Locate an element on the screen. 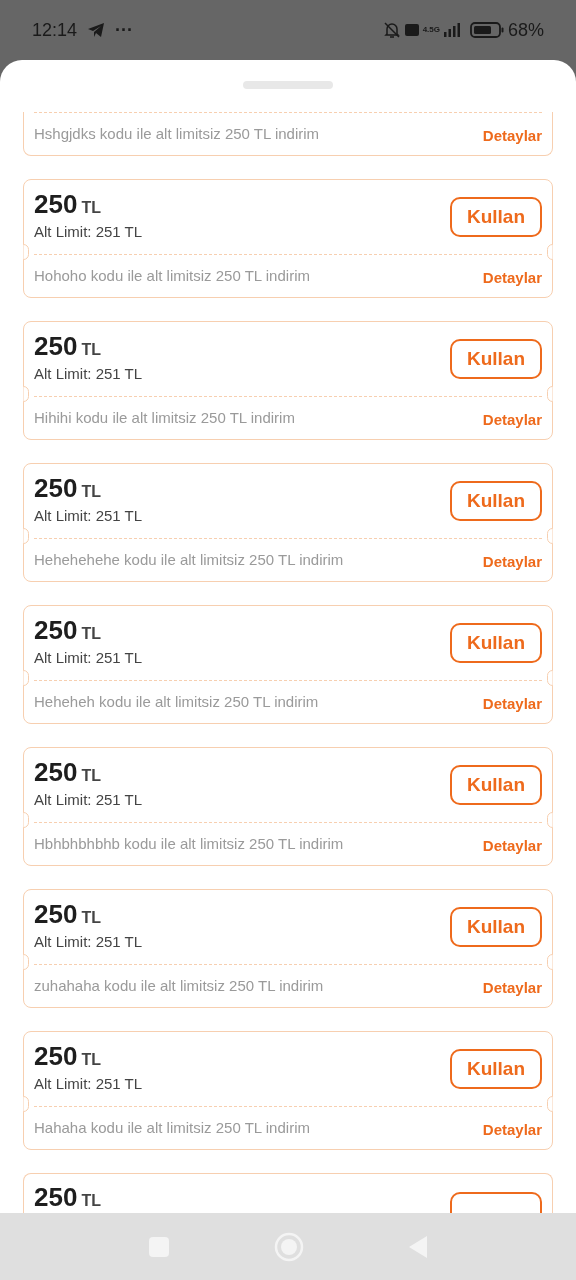 Image resolution: width=576 pixels, height=1280 pixels. coupon-description: Hahaha kodu ile alt limitsiz 250 TL indirim is located at coordinates (172, 1127).